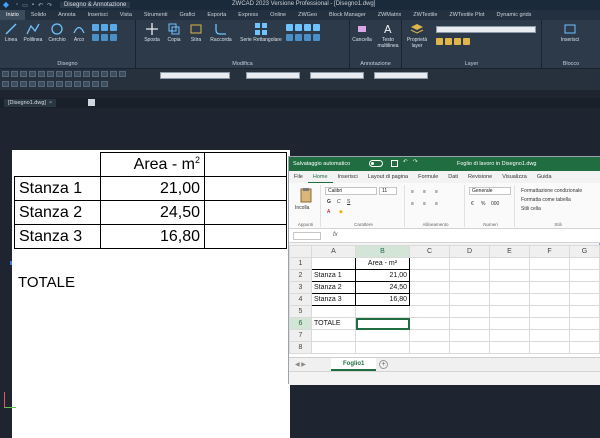  I want to click on proprieta-layer-button: Proprietà layer, so click(417, 35).